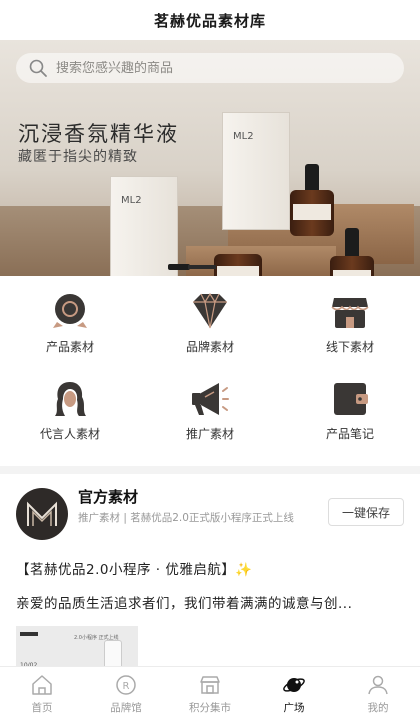 Image resolution: width=420 pixels, height=720 pixels. Describe the element at coordinates (238, 261) in the screenshot. I see `serum-bottle-front` at that location.